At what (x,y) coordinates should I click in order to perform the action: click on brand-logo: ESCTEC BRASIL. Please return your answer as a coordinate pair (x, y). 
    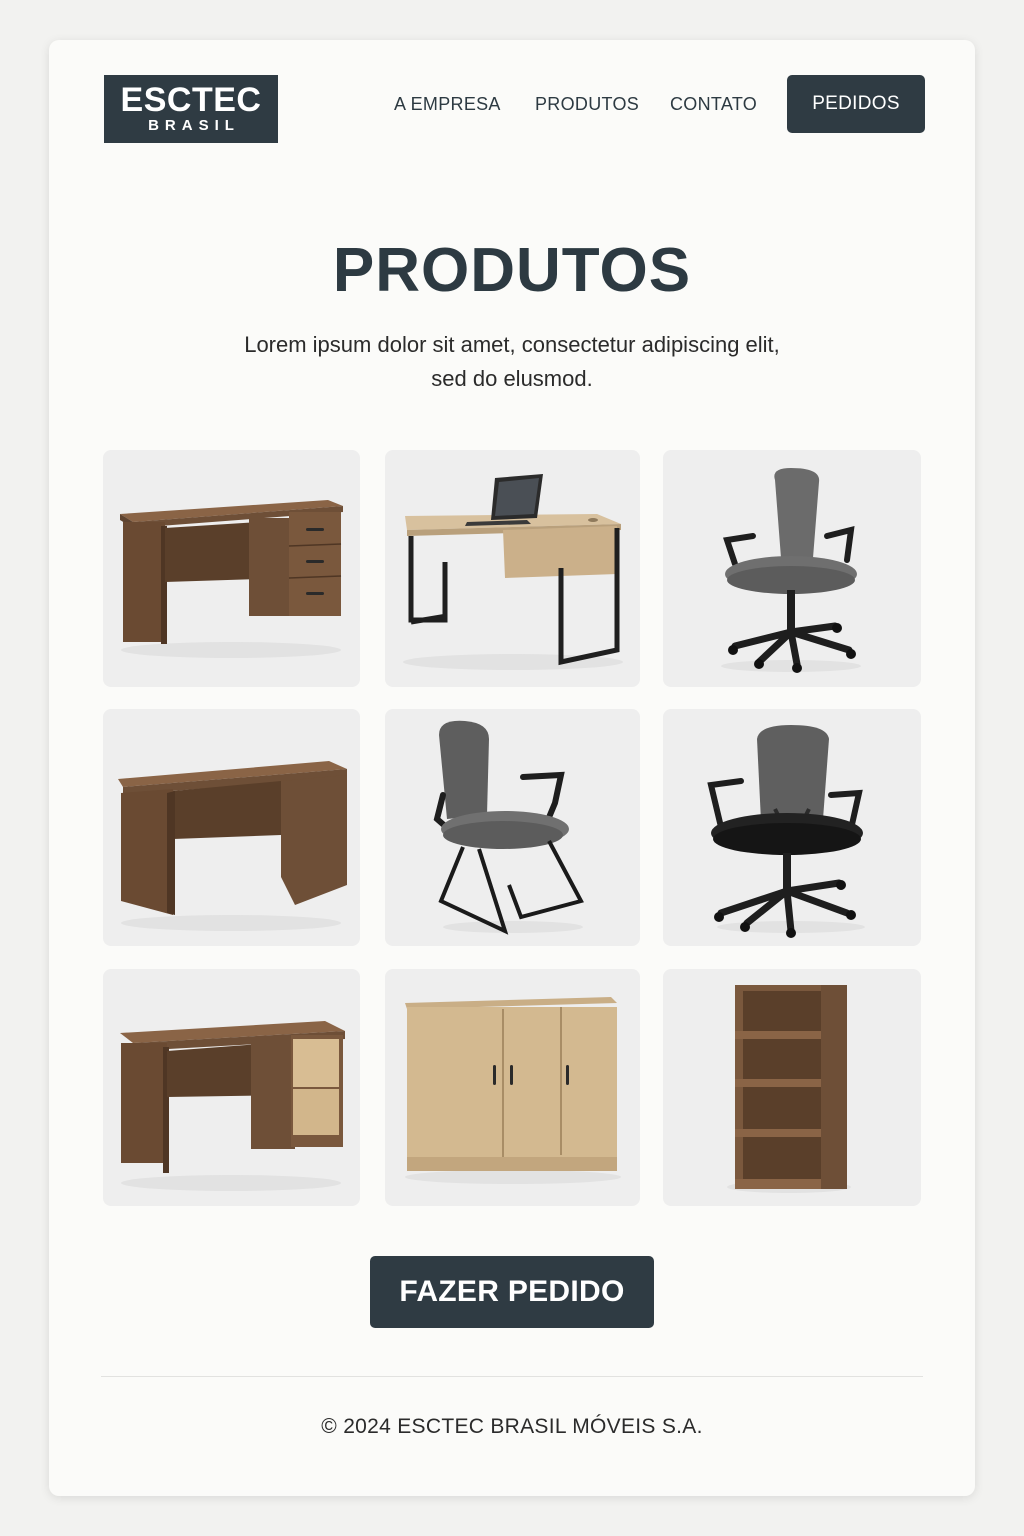
    Looking at the image, I should click on (191, 109).